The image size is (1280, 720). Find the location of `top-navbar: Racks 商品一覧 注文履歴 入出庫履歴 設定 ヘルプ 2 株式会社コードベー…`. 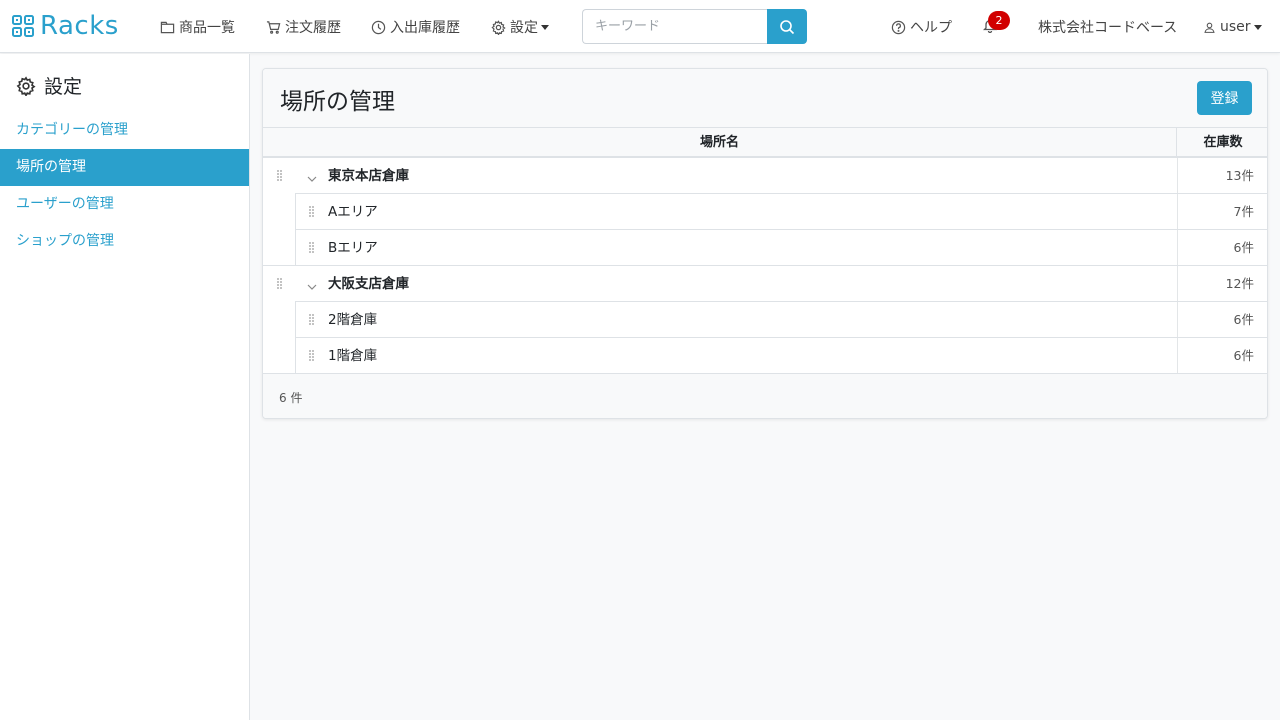

top-navbar: Racks 商品一覧 注文履歴 入出庫履歴 設定 ヘルプ 2 株式会社コードベー… is located at coordinates (640, 26).